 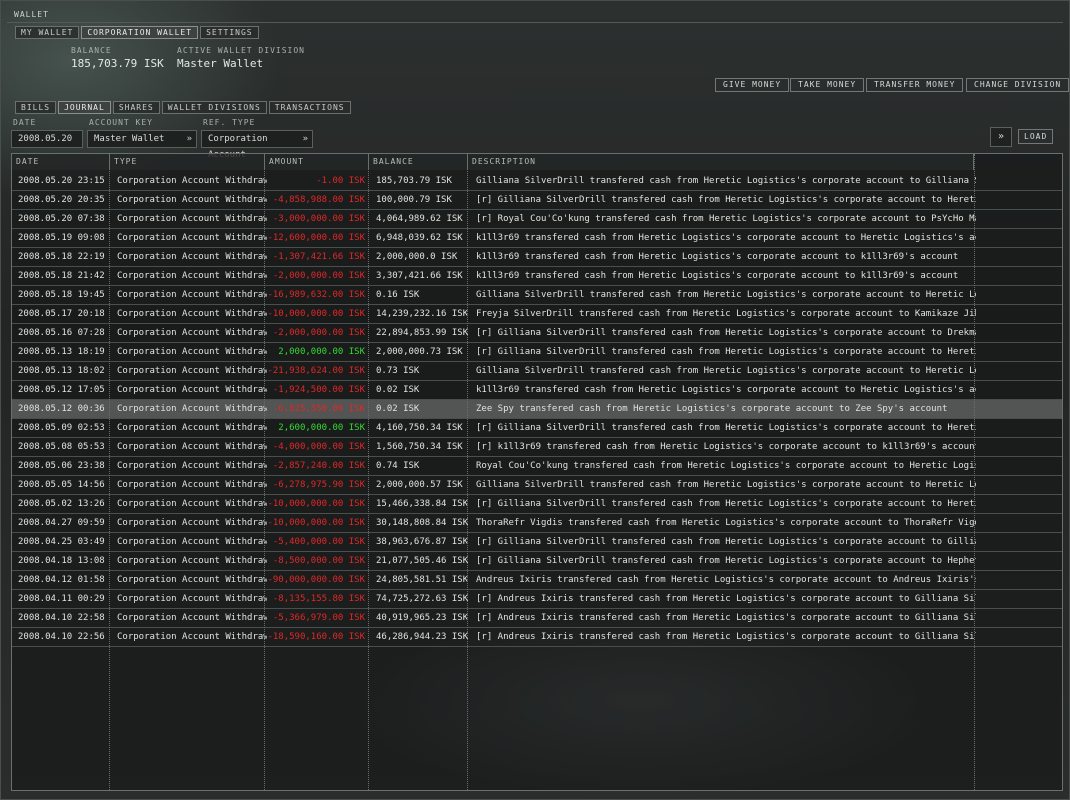 I want to click on window-title: WALLET, so click(x=535, y=15).